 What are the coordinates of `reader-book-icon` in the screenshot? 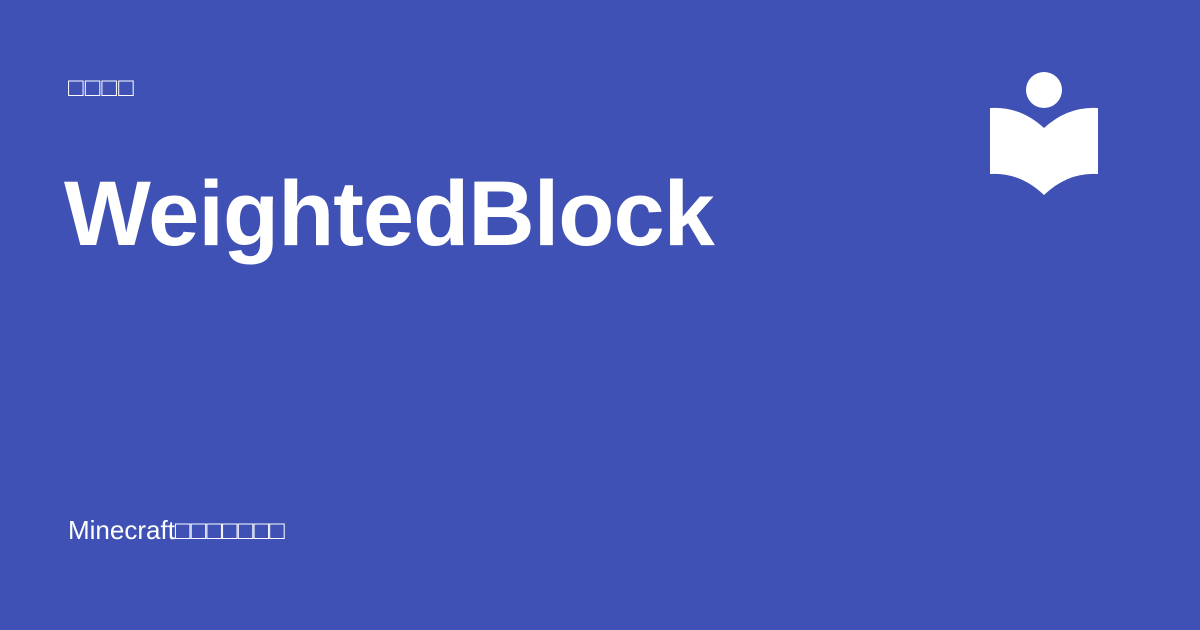 It's located at (1044, 133).